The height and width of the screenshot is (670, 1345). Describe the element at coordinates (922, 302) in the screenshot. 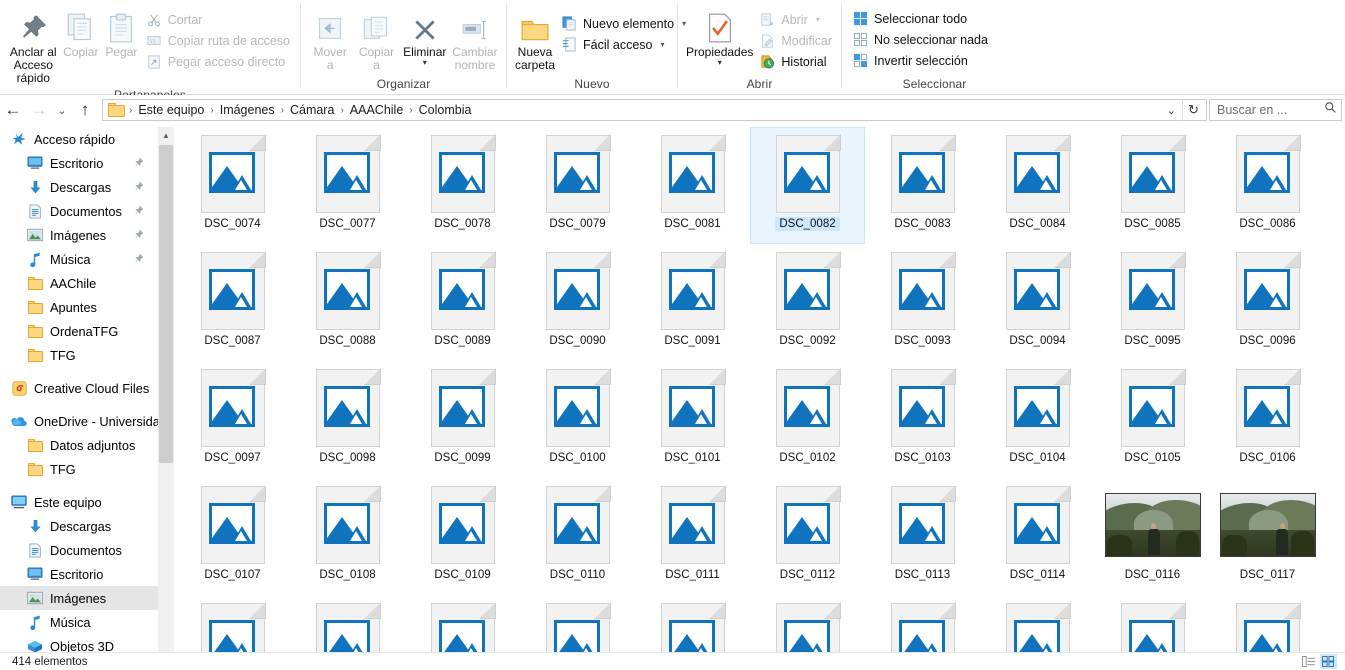

I see `file-item-dsc_0093: DSC_0093` at that location.